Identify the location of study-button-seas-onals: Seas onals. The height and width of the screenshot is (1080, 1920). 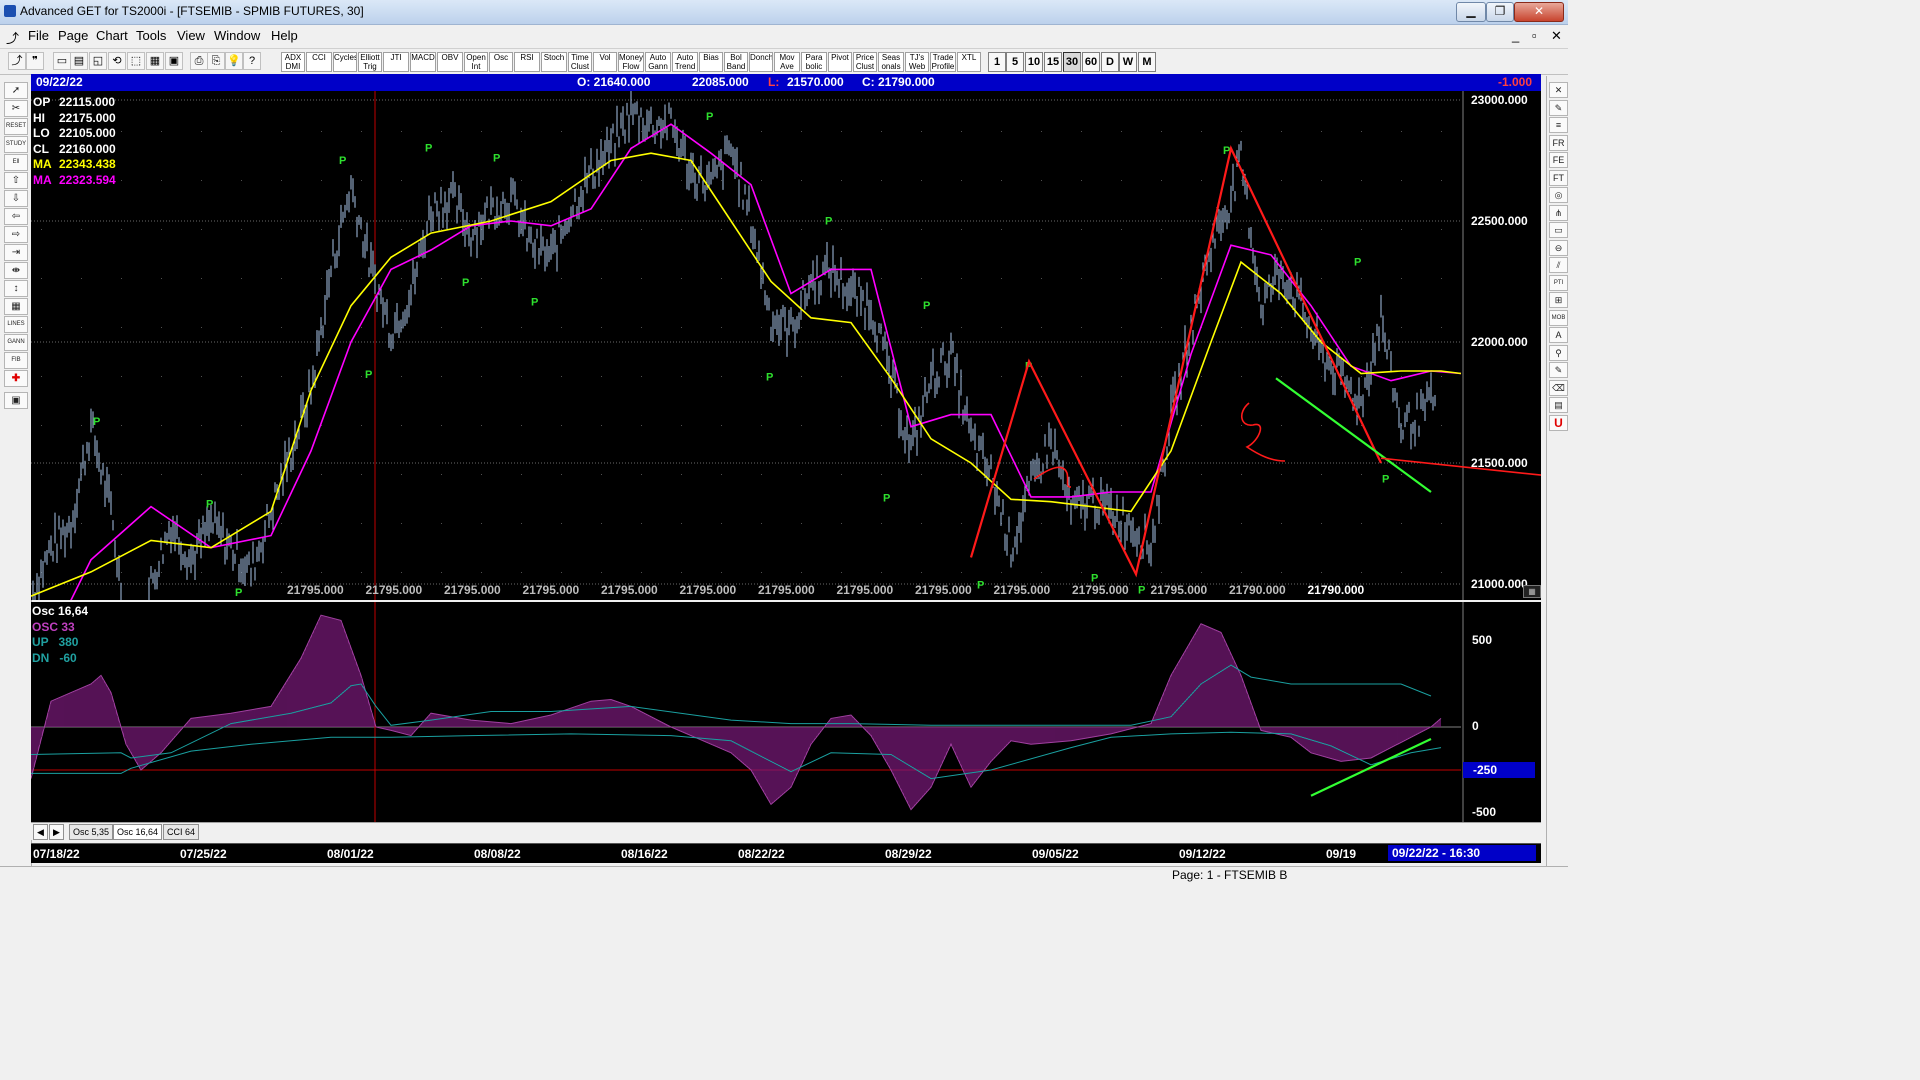
(891, 62).